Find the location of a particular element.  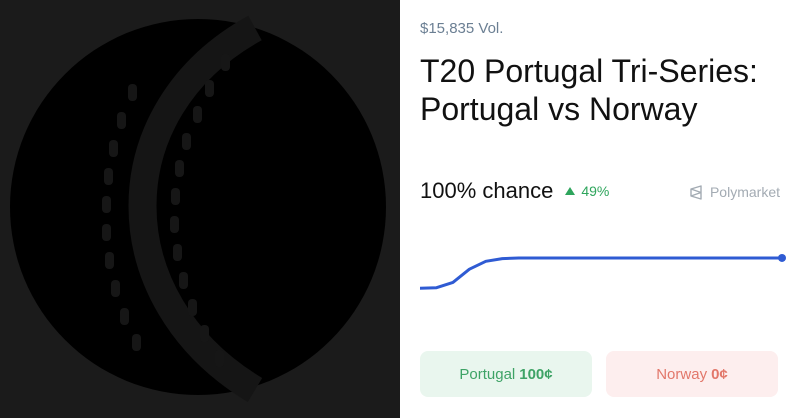

buy-portugal-button: Portugal 100¢ is located at coordinates (506, 374).